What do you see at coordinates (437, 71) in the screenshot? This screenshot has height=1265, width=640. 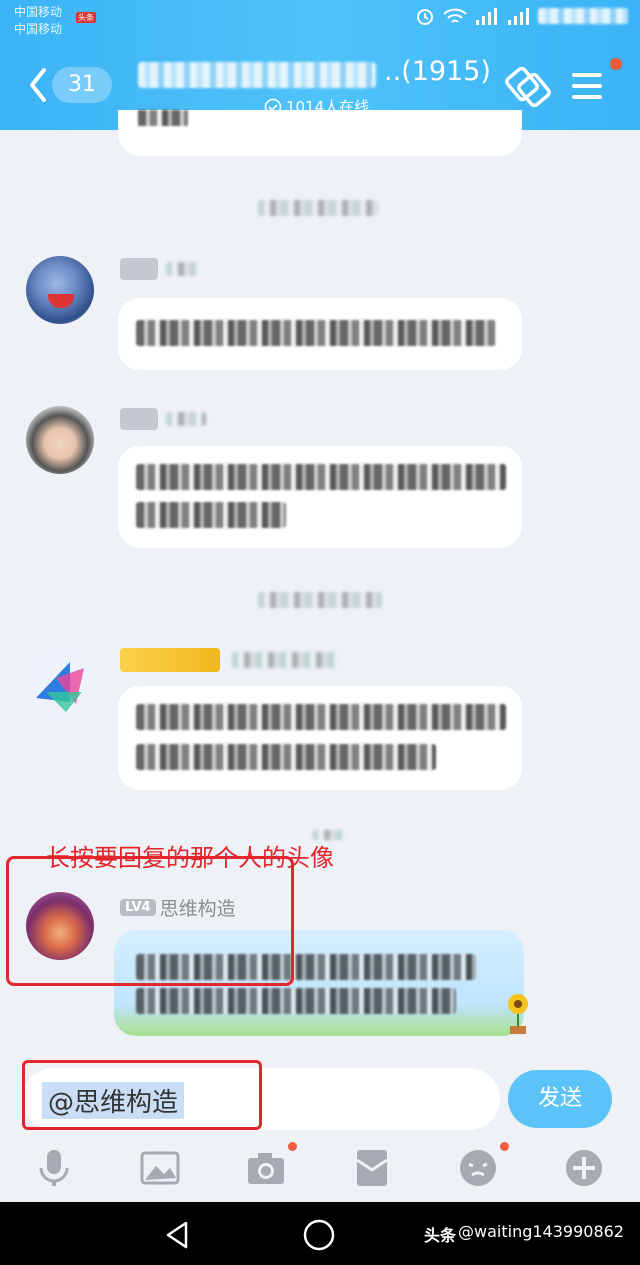 I see `group-member-count: ..(1915)` at bounding box center [437, 71].